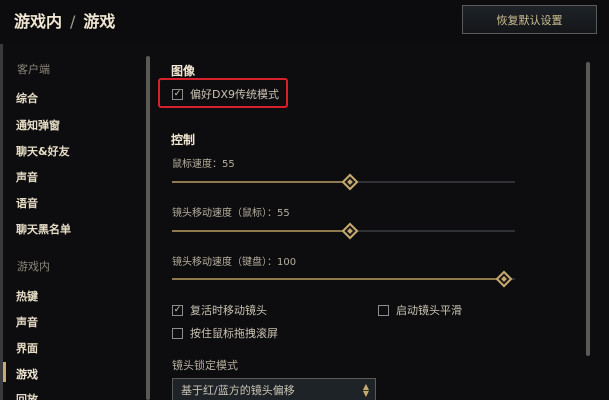  What do you see at coordinates (27, 322) in the screenshot?
I see `sidebar-item-ingame-sound: 声音` at bounding box center [27, 322].